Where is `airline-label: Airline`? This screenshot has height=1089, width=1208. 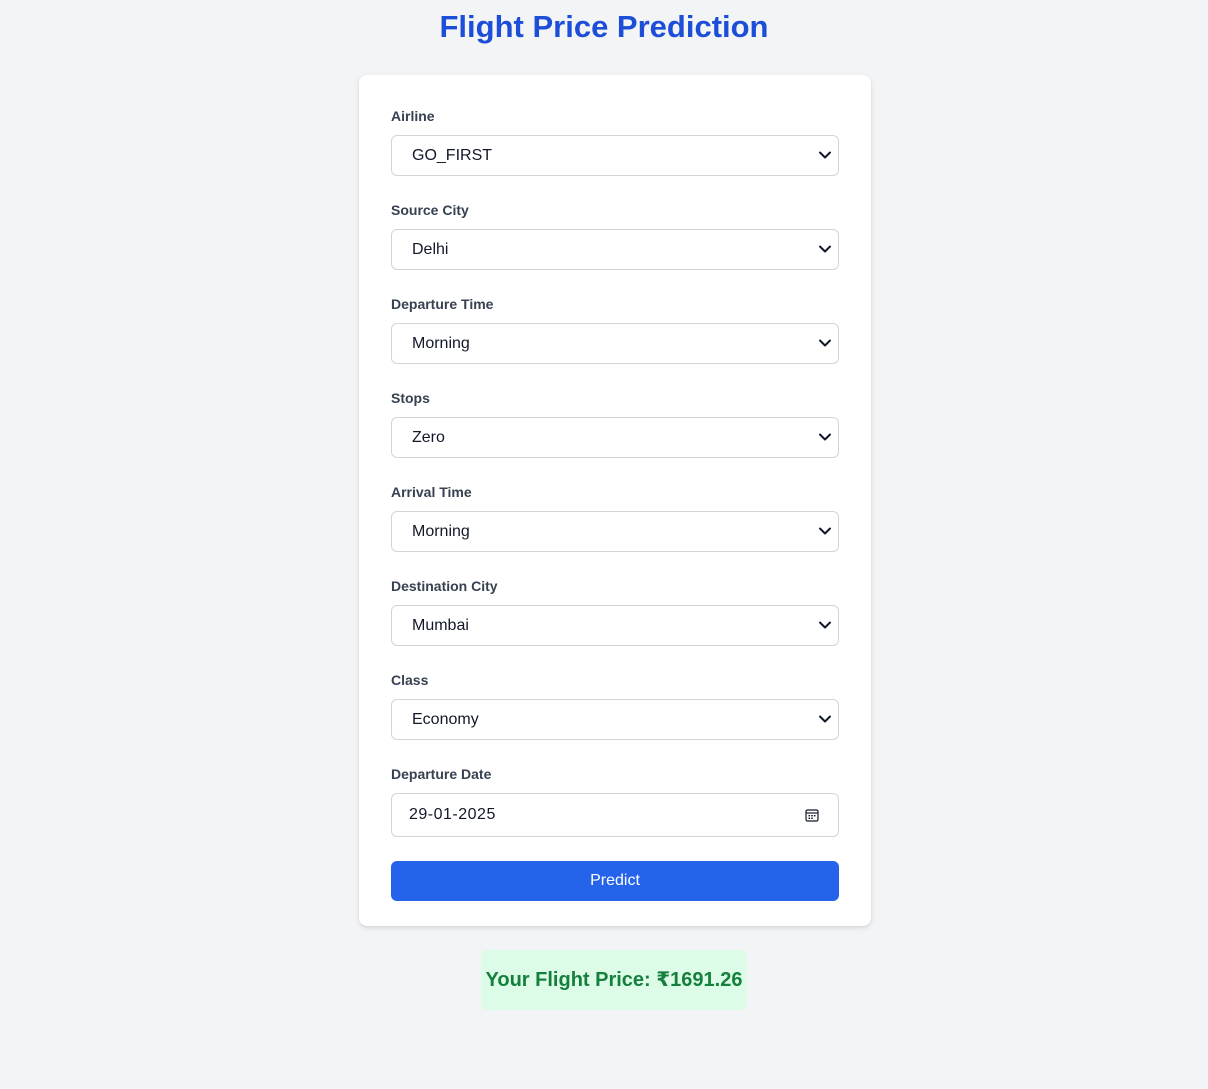
airline-label: Airline is located at coordinates (413, 116).